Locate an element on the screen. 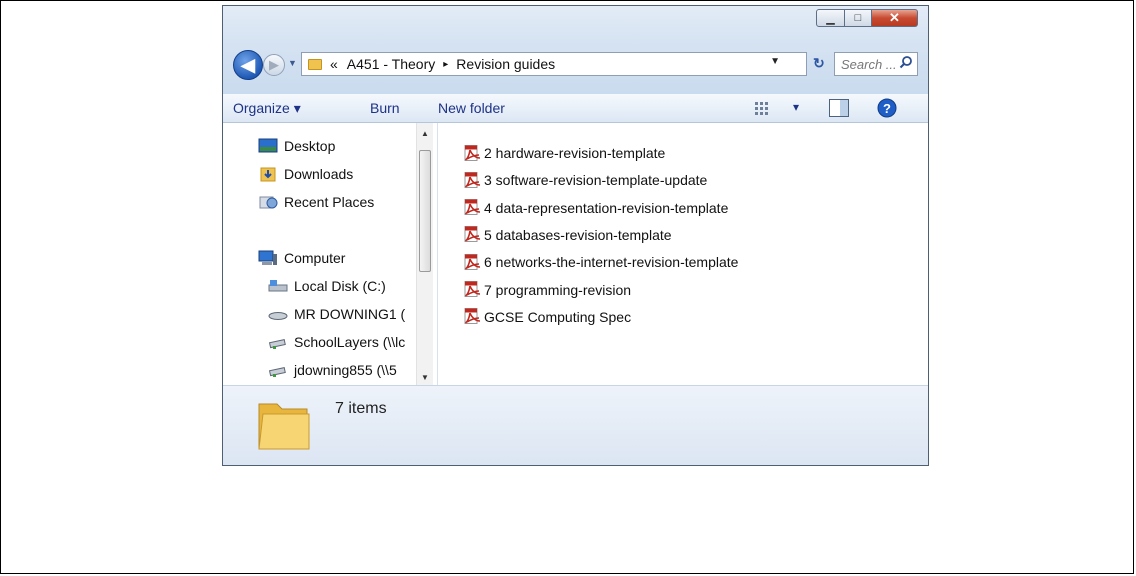 This screenshot has width=1136, height=576. desktop-icon is located at coordinates (268, 145).